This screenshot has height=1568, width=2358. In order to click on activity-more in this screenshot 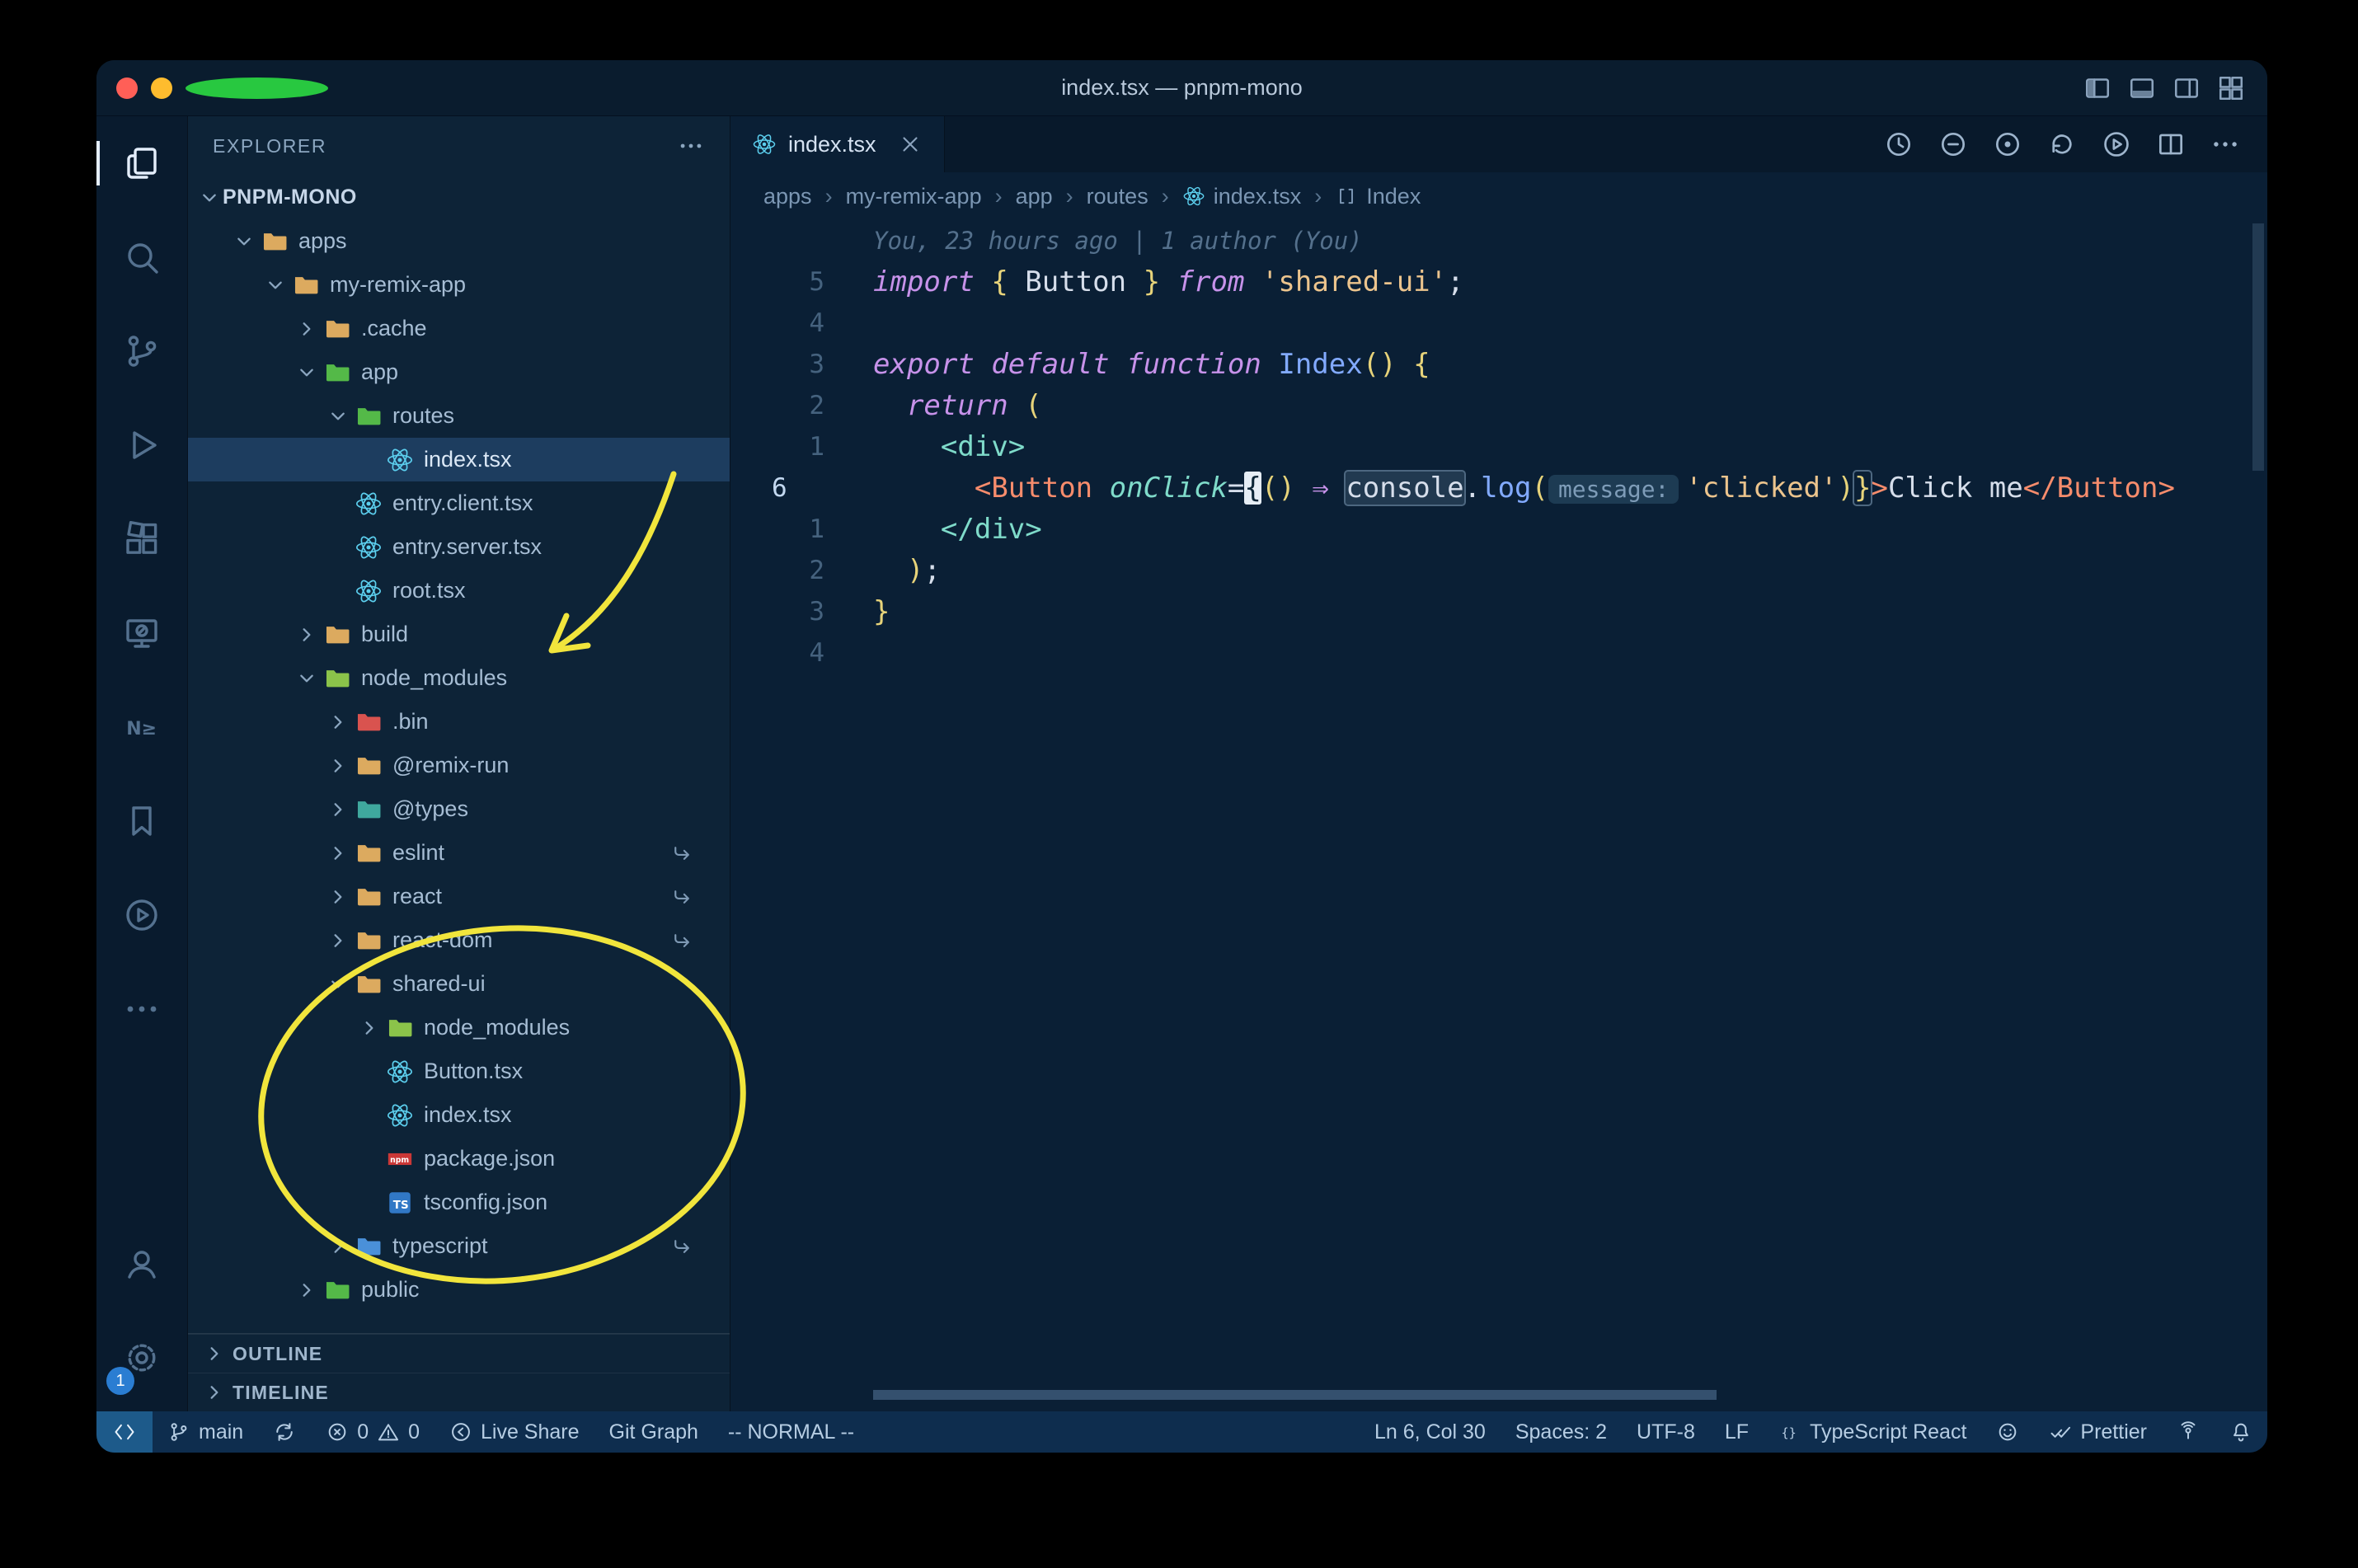, I will do `click(141, 1009)`.